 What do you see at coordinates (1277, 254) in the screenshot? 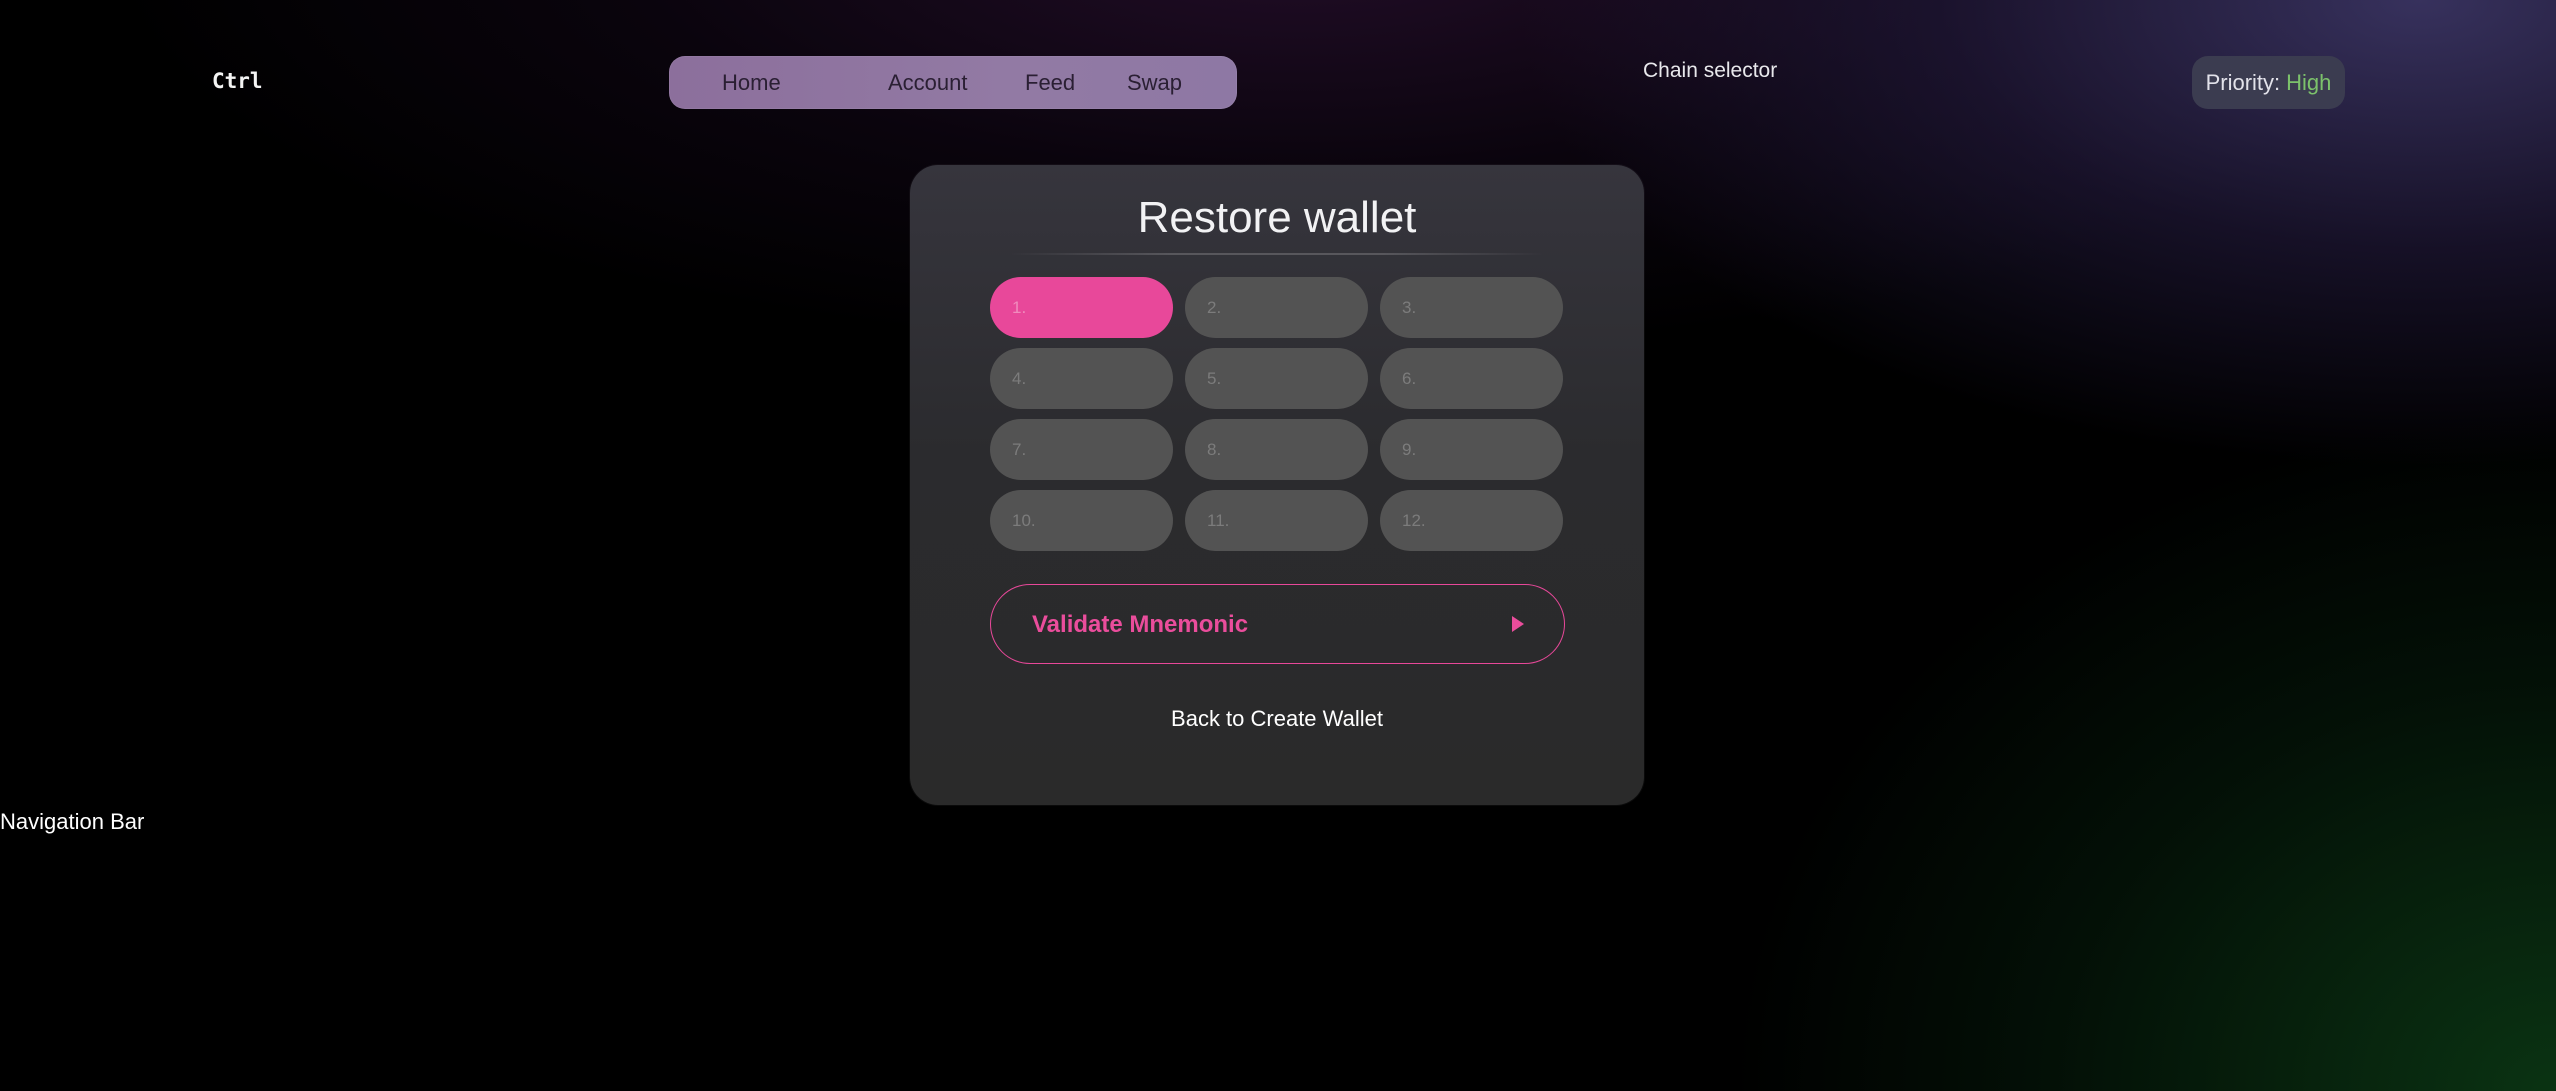
I see `title-divider` at bounding box center [1277, 254].